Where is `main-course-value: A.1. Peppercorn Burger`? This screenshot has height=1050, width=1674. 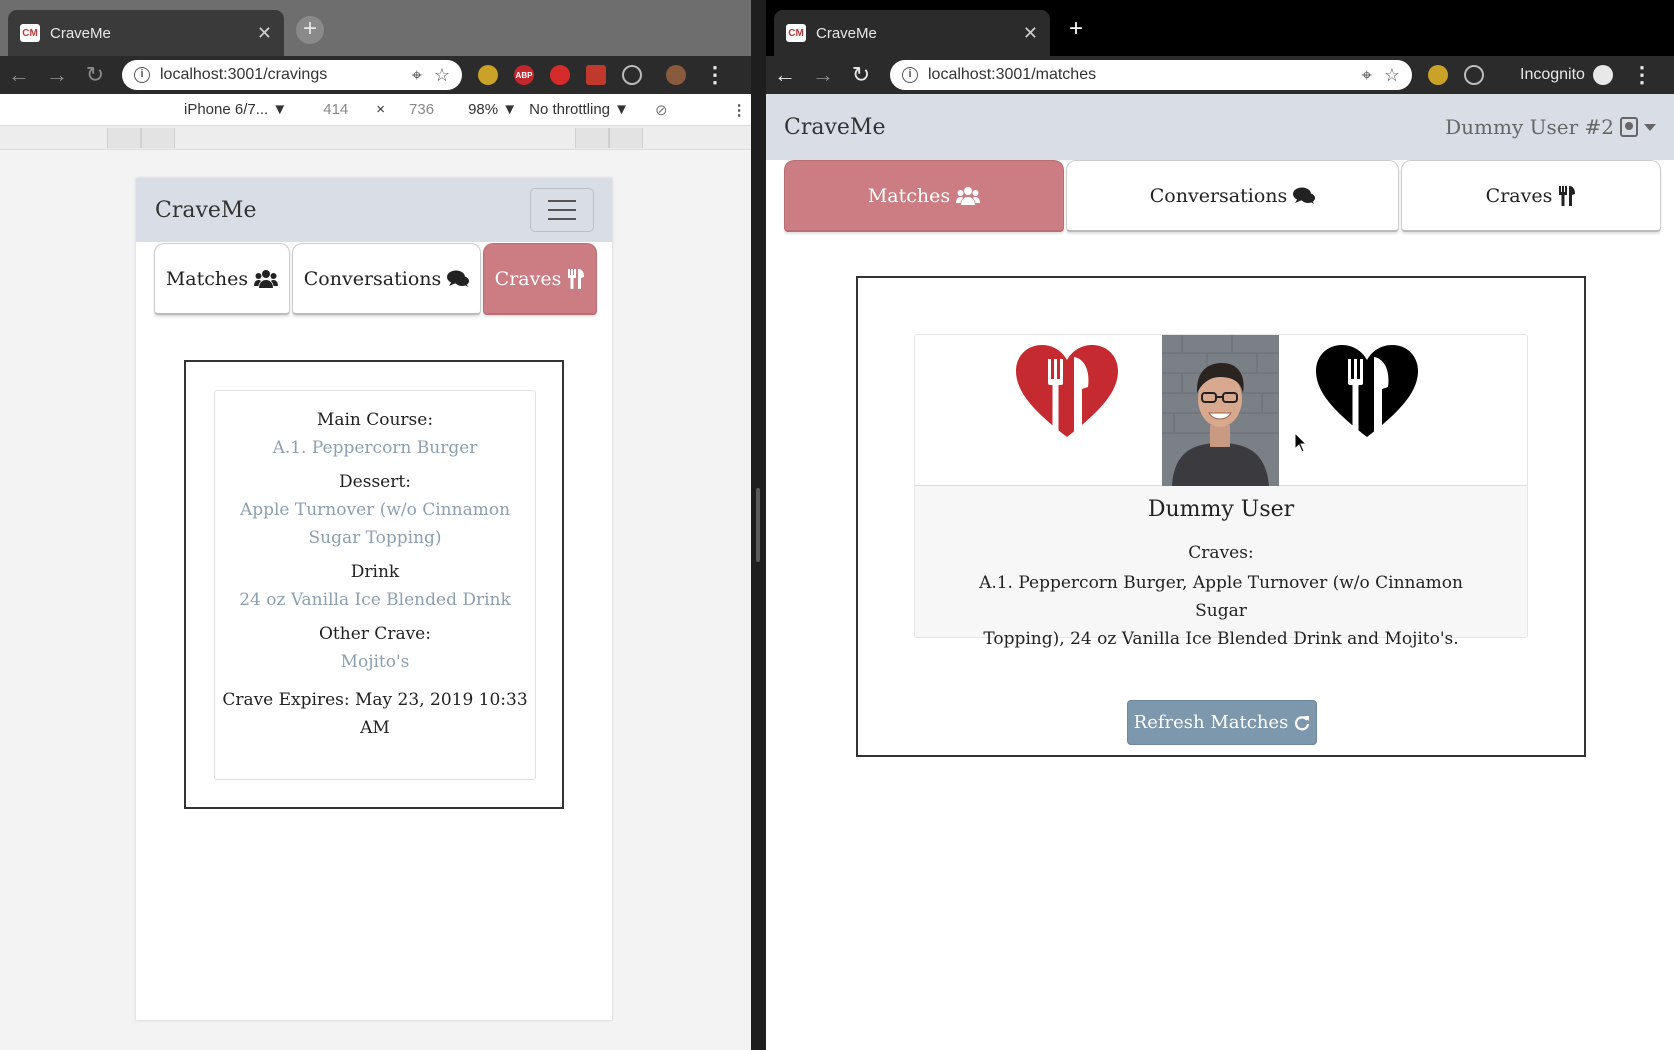
main-course-value: A.1. Peppercorn Burger is located at coordinates (375, 448).